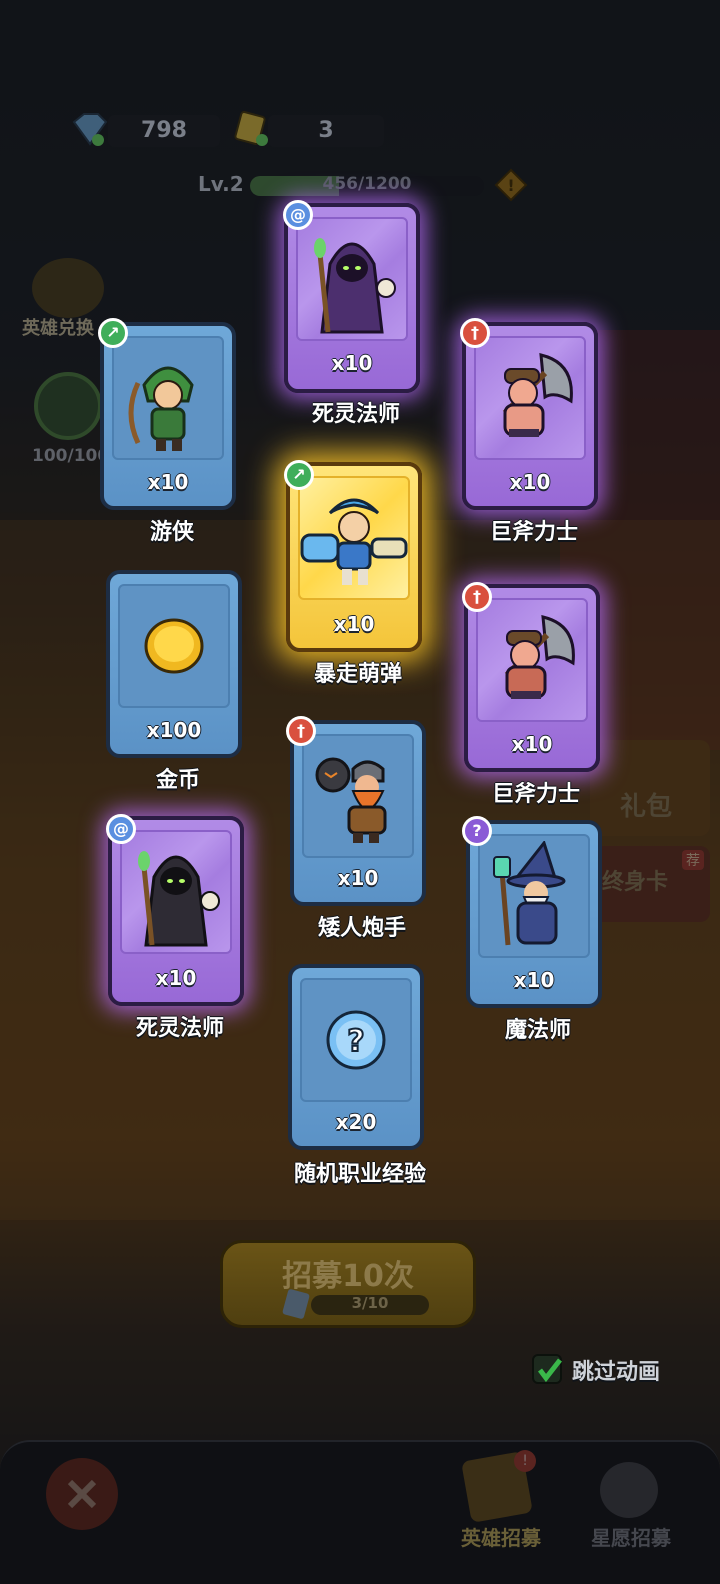 The image size is (720, 1584). Describe the element at coordinates (89, 129) in the screenshot. I see `gem-icon` at that location.